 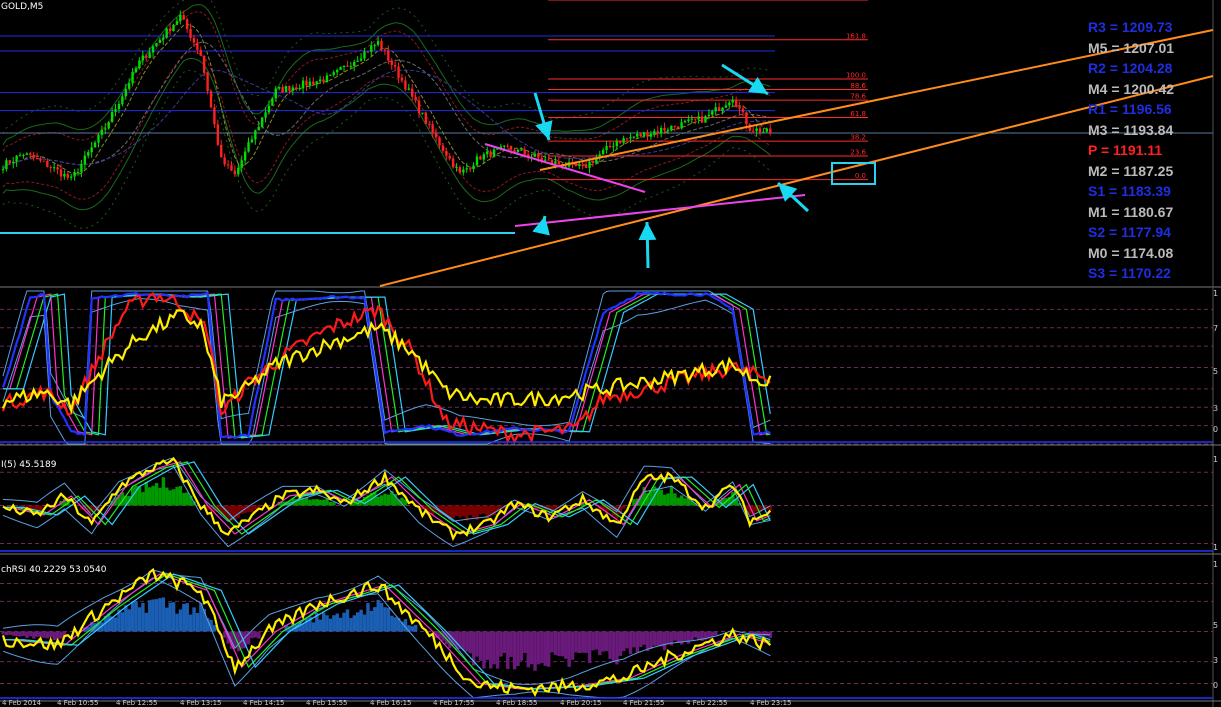 I want to click on time-tick-label: 4 Feb 17:55, so click(x=454, y=703).